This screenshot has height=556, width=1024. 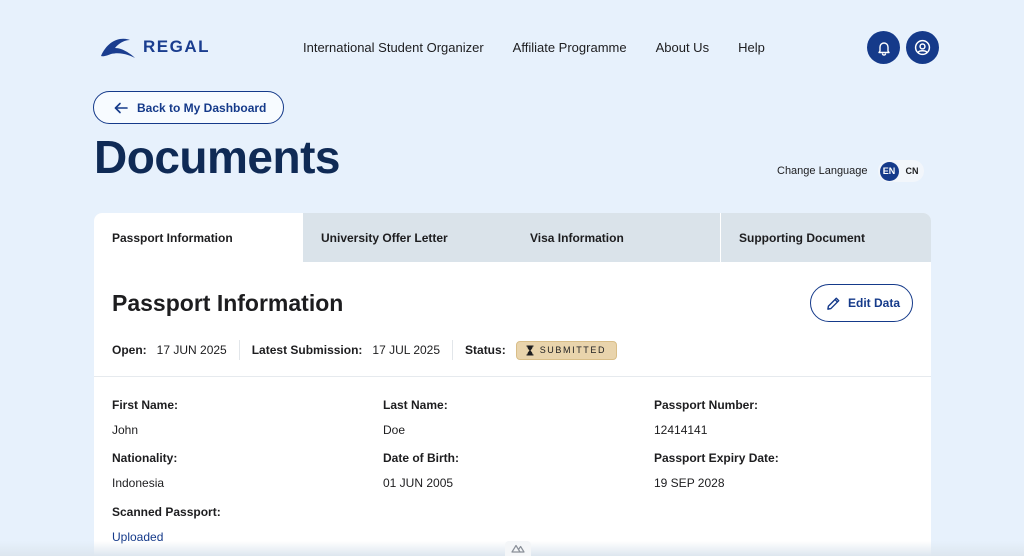 I want to click on date-of-birth-label: Date of Birth:, so click(x=421, y=458).